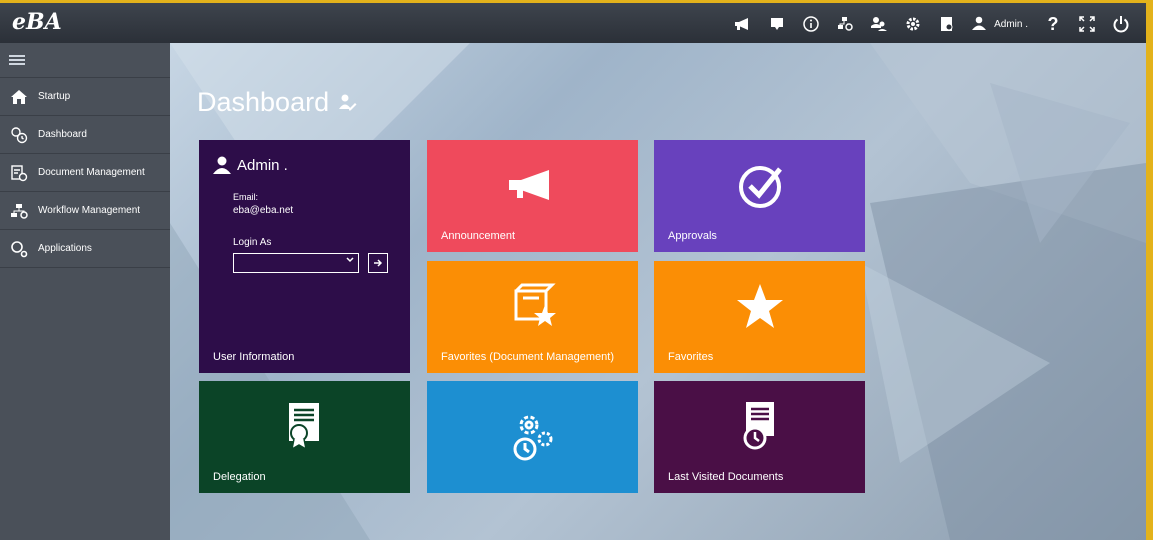 This screenshot has height=540, width=1153. I want to click on email-value: eba@eba.net, so click(263, 210).